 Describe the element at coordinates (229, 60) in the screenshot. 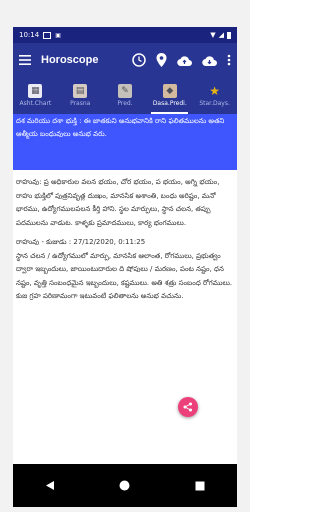

I see `more-options-icon` at that location.